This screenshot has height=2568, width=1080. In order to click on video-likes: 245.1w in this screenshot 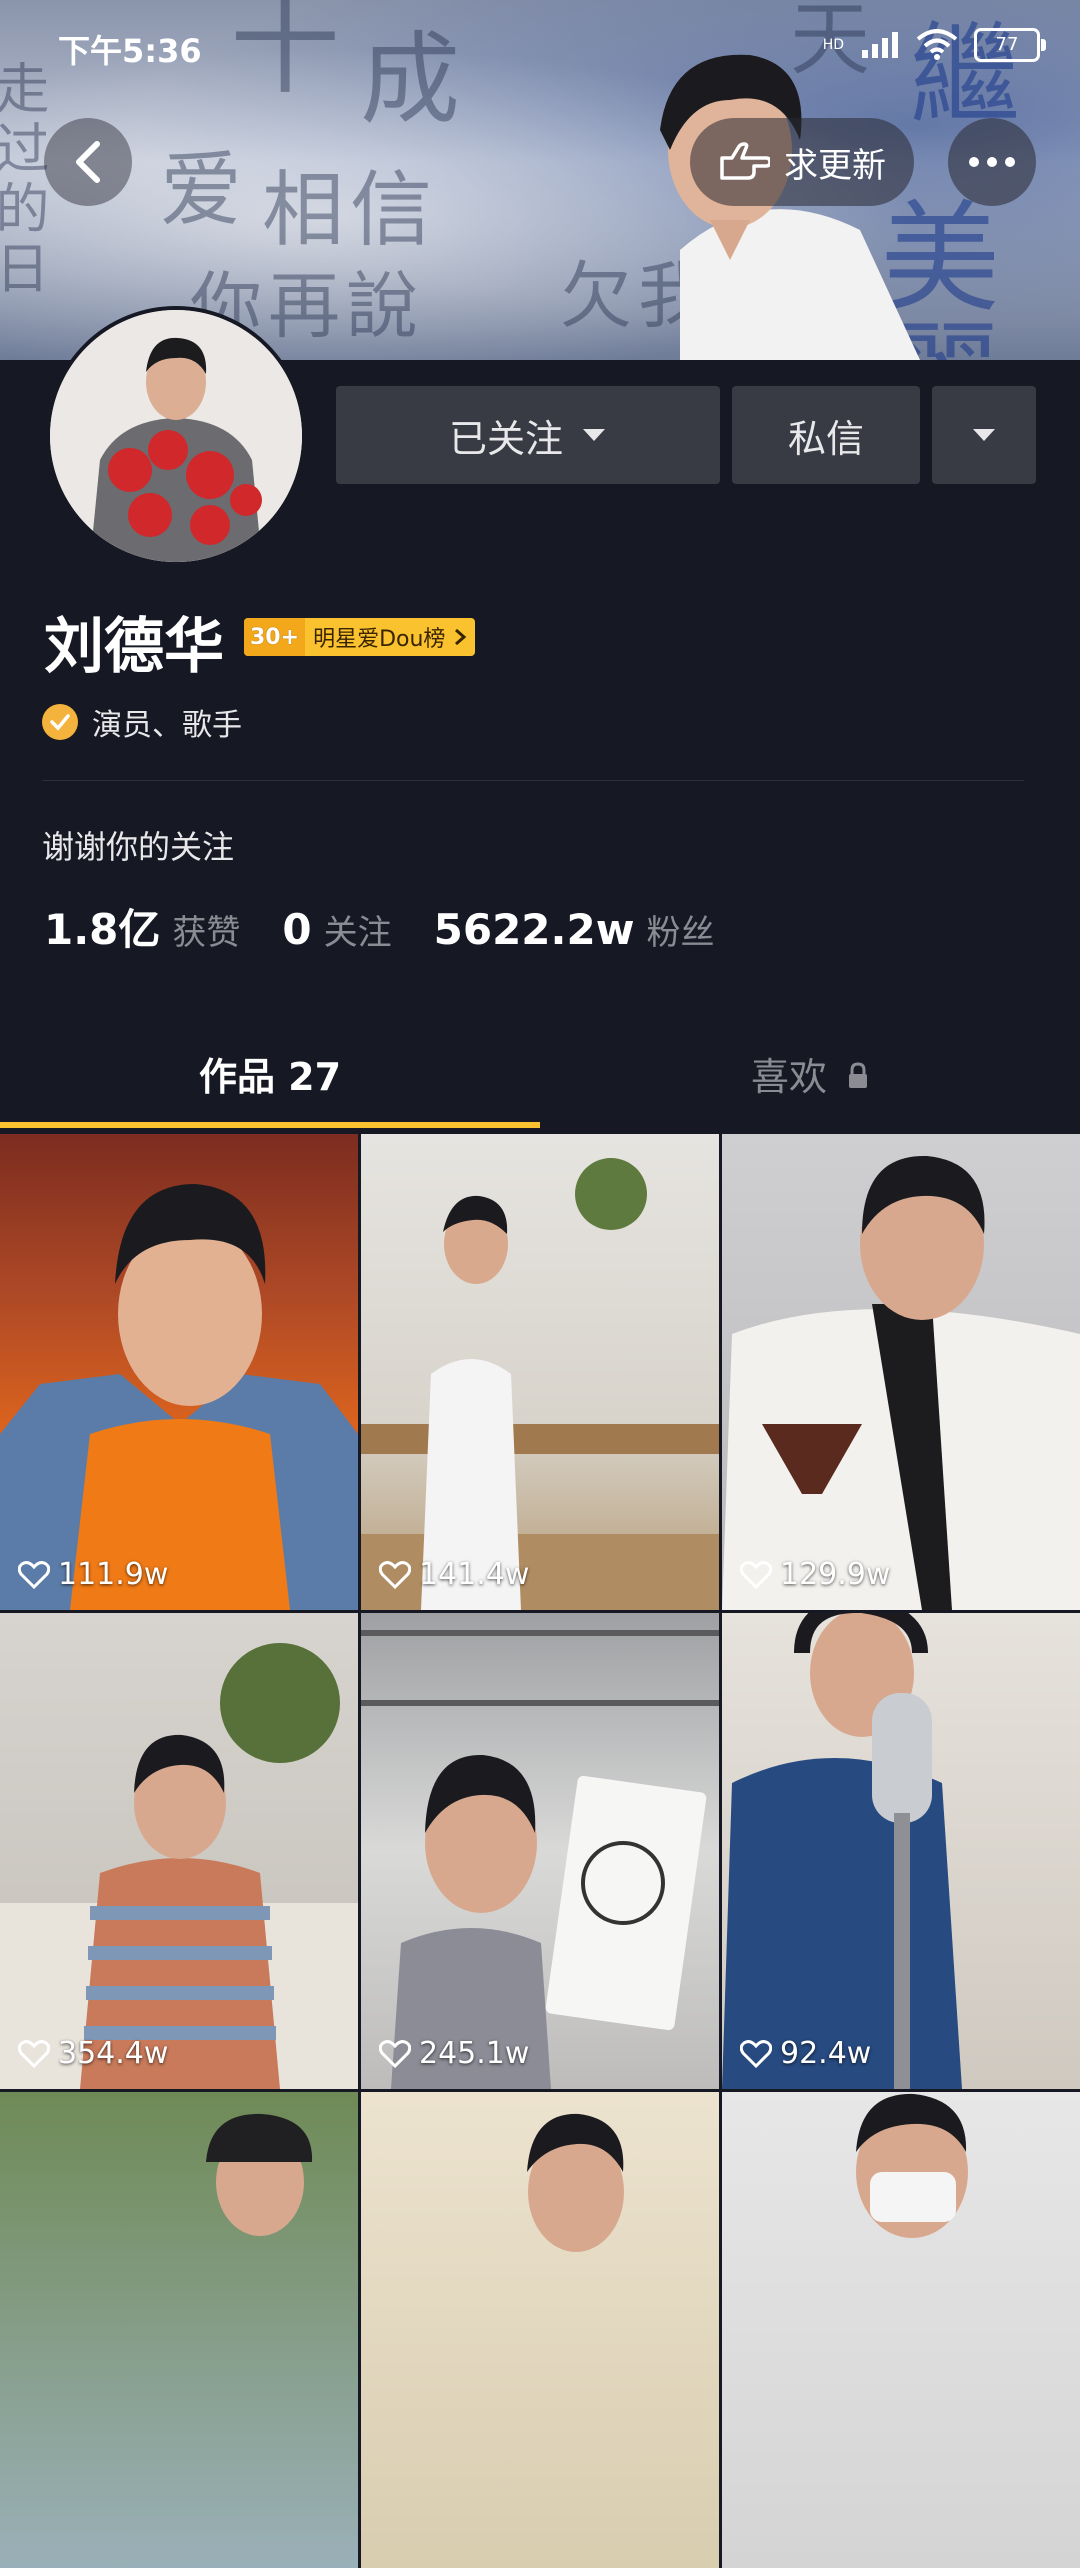, I will do `click(454, 2053)`.